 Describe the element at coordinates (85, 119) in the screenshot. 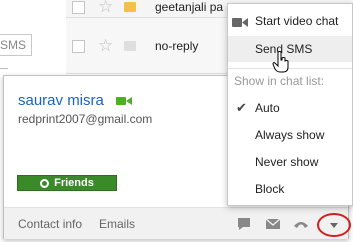

I see `contact-email: redprint2007@gmail.com` at that location.